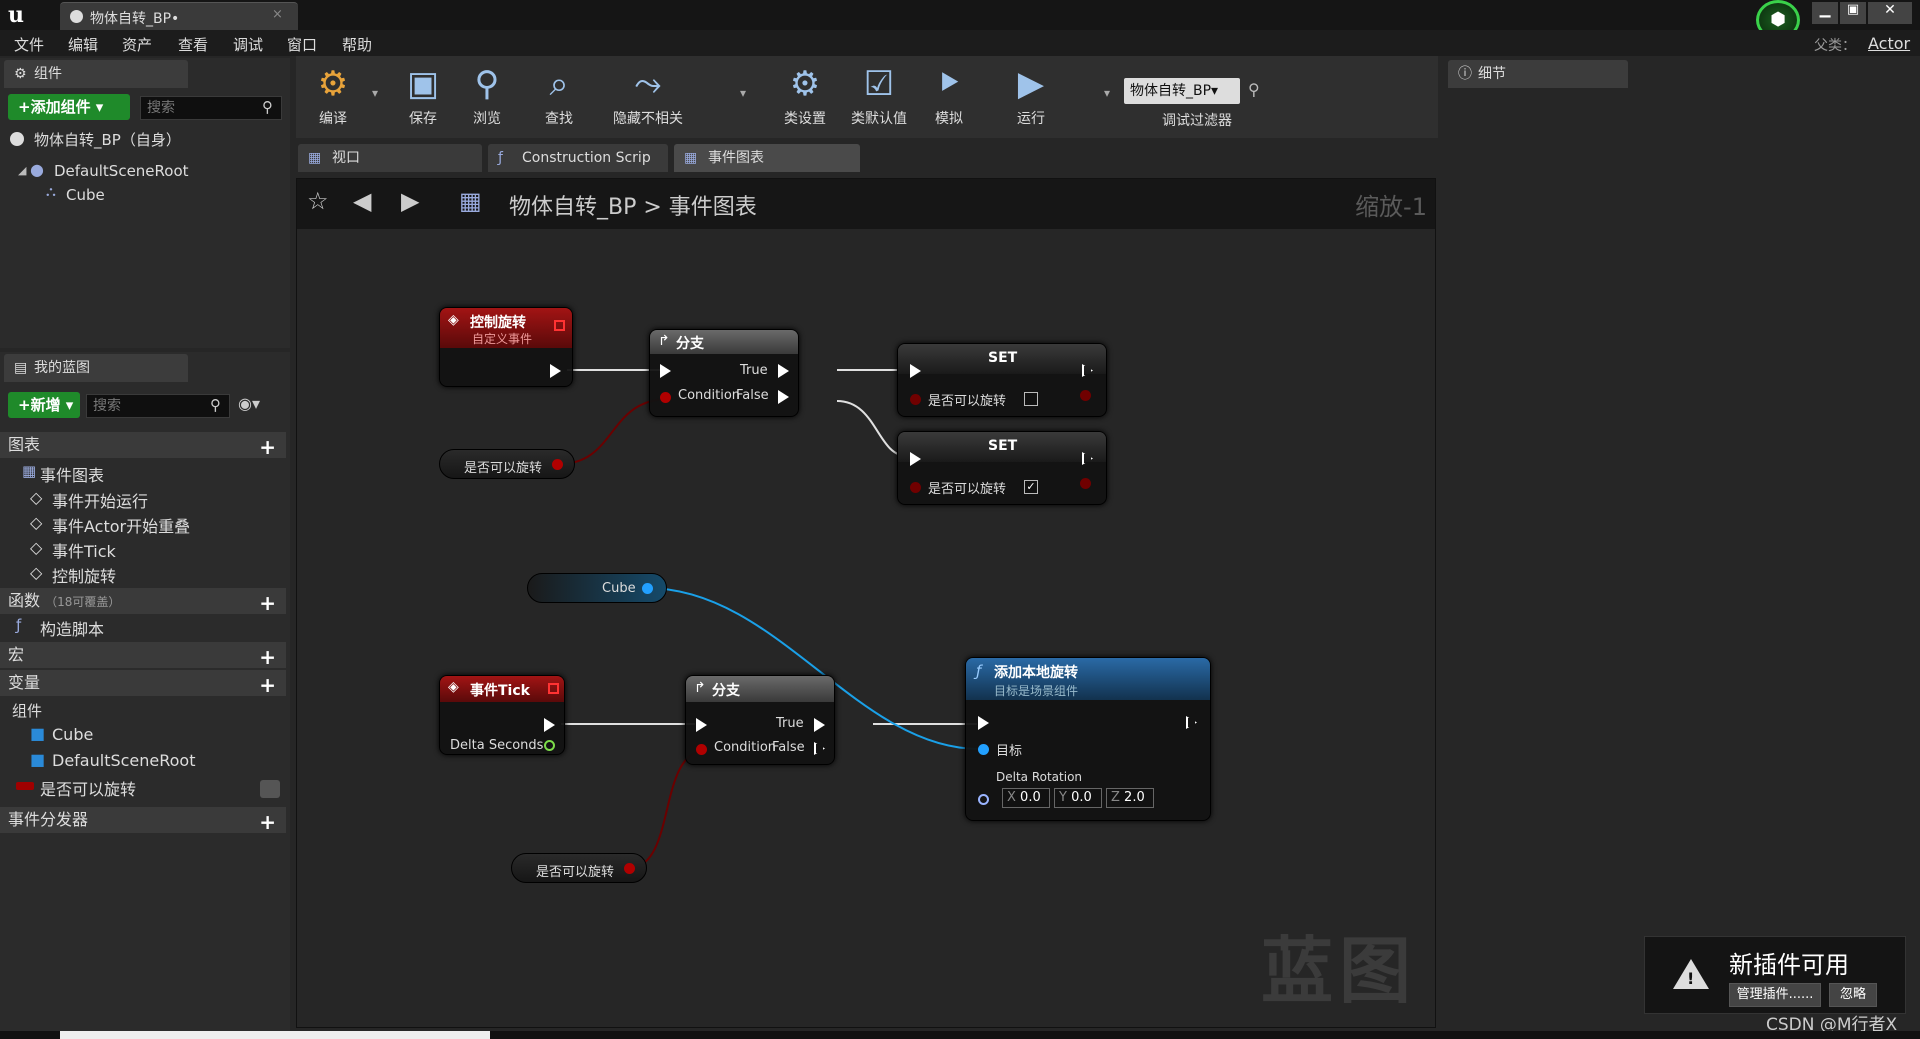  I want to click on add-macro-icon: +, so click(267, 657).